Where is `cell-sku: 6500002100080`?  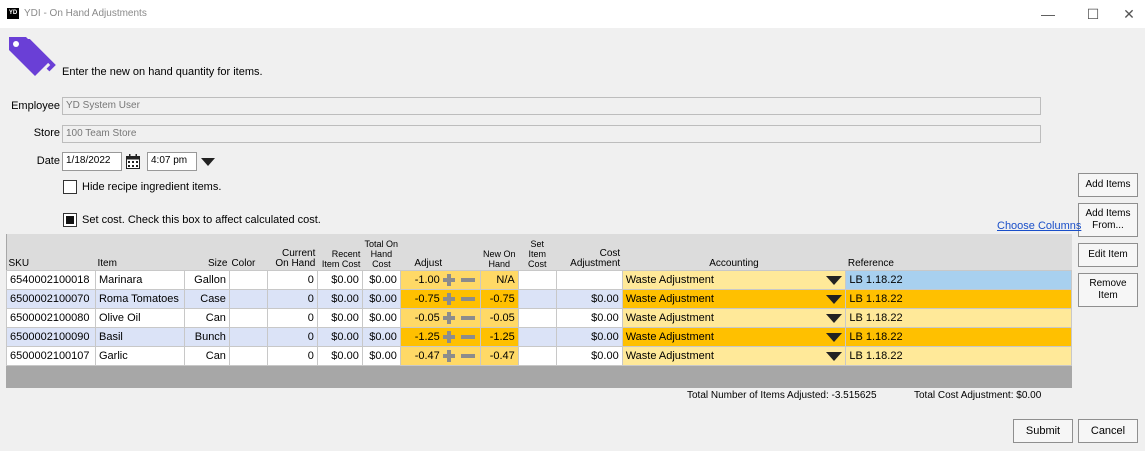
cell-sku: 6500002100080 is located at coordinates (51, 318).